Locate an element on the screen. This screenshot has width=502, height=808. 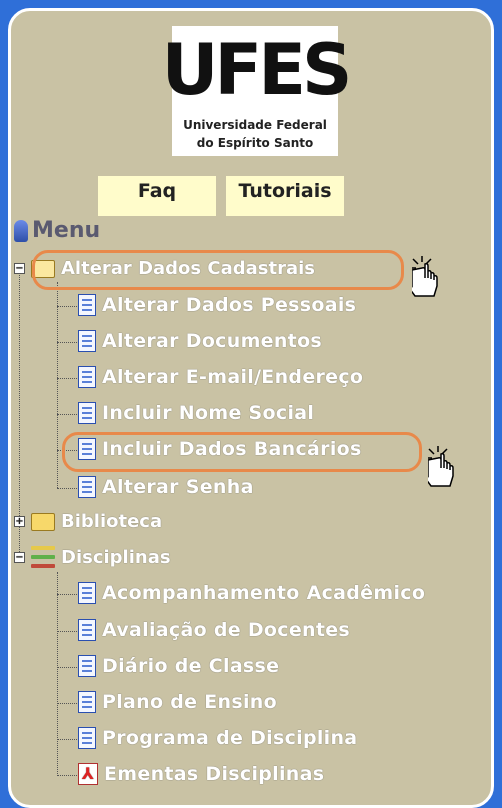
tree-item-label: Incluir Nome Social is located at coordinates (208, 413).